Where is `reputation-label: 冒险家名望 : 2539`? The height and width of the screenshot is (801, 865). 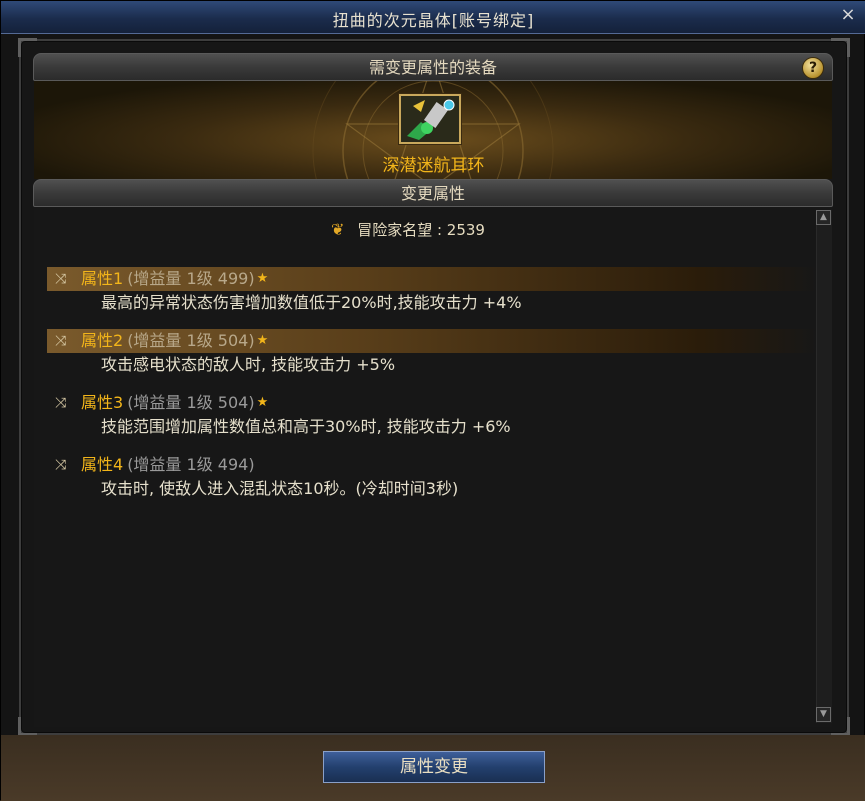
reputation-label: 冒险家名望 : 2539 is located at coordinates (421, 230).